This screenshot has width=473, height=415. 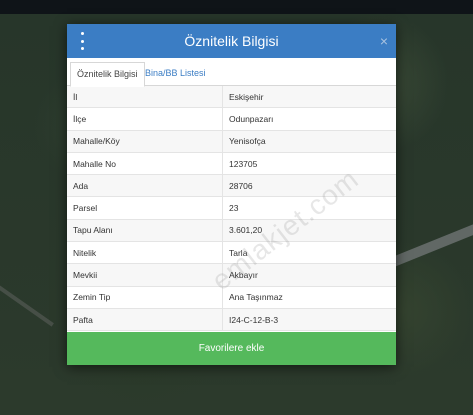 What do you see at coordinates (309, 275) in the screenshot?
I see `attribute-value: Akbayır` at bounding box center [309, 275].